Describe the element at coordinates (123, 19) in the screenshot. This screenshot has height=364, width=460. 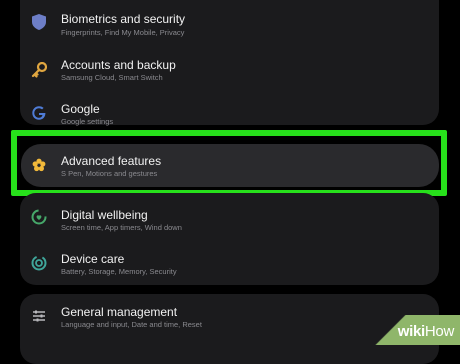
I see `item-title: Biometrics and security` at that location.